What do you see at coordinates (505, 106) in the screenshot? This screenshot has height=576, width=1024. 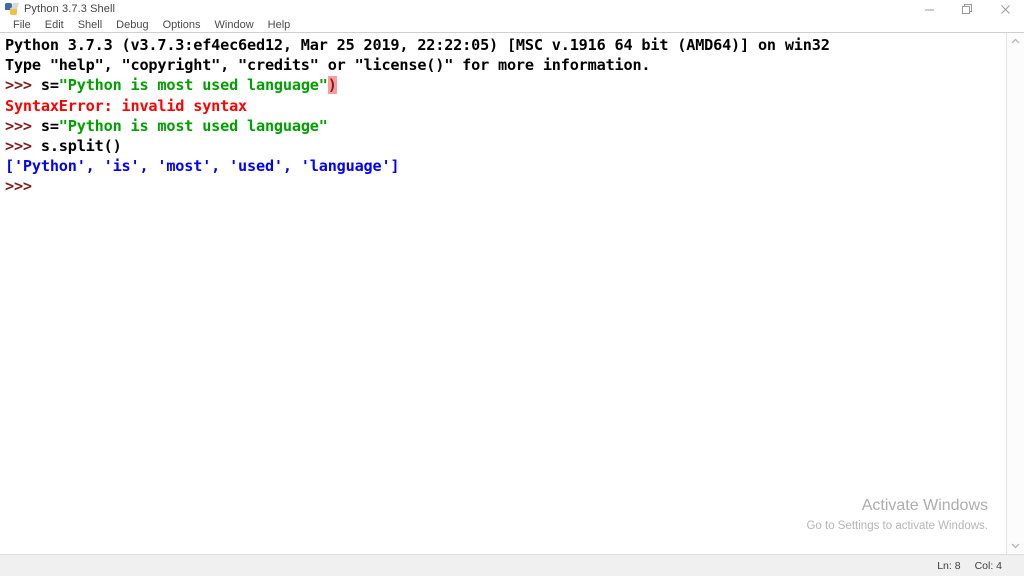 I see `shell-line-syntax-error: SyntaxError: invalid syntax` at bounding box center [505, 106].